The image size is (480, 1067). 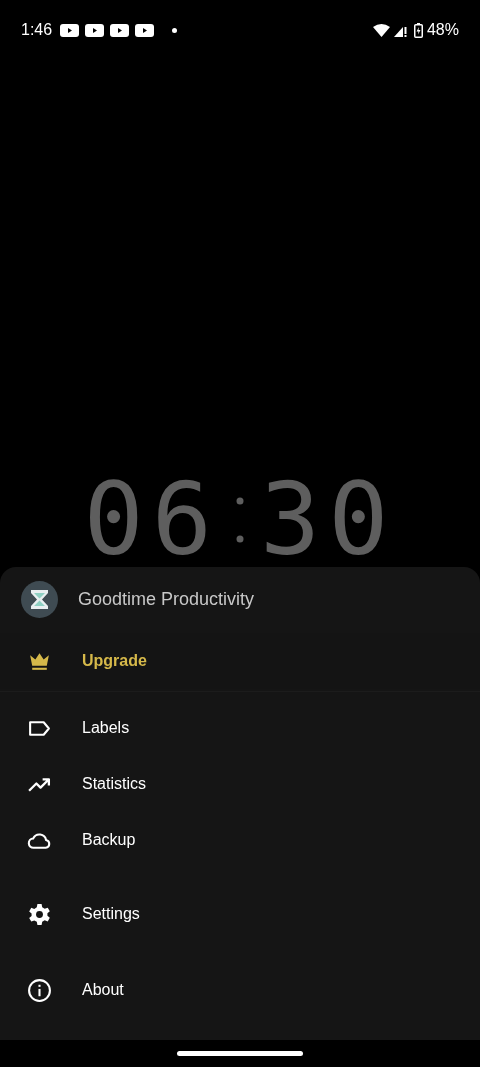 What do you see at coordinates (175, 30) in the screenshot?
I see `dot-icon` at bounding box center [175, 30].